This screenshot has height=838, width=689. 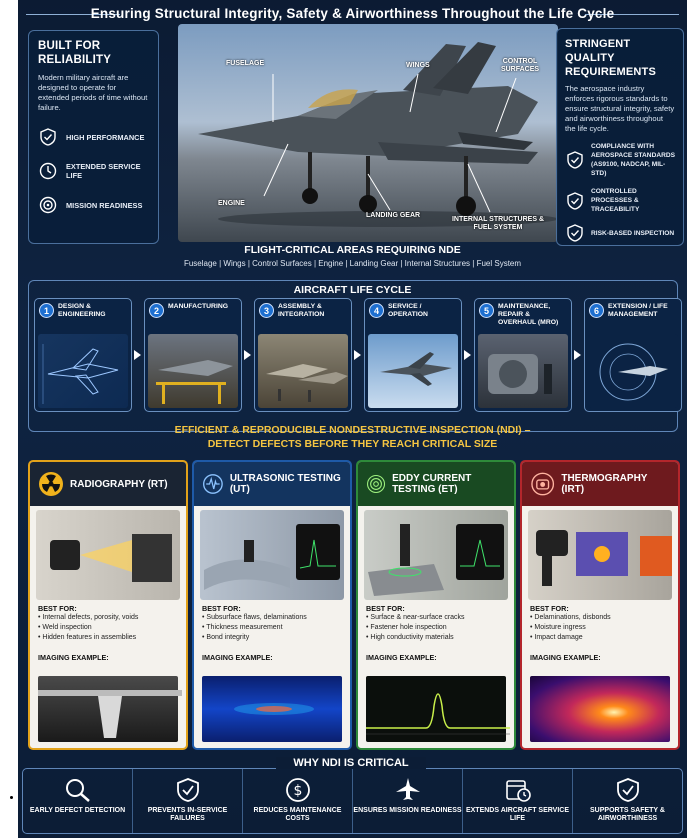 I want to click on best-item: • Thickness measurement, so click(x=242, y=627).